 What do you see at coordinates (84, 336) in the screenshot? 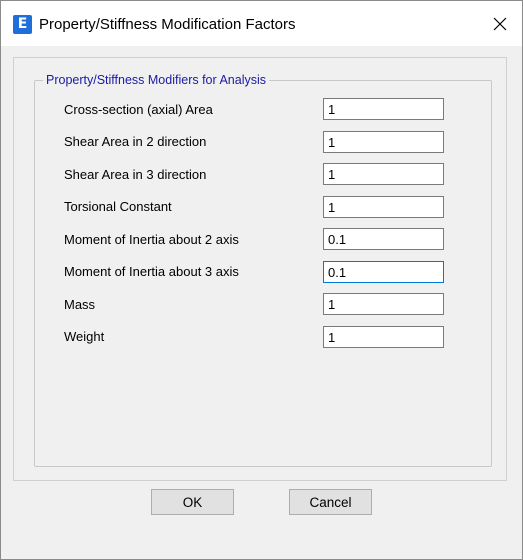
I see `label-weight: Weight` at bounding box center [84, 336].